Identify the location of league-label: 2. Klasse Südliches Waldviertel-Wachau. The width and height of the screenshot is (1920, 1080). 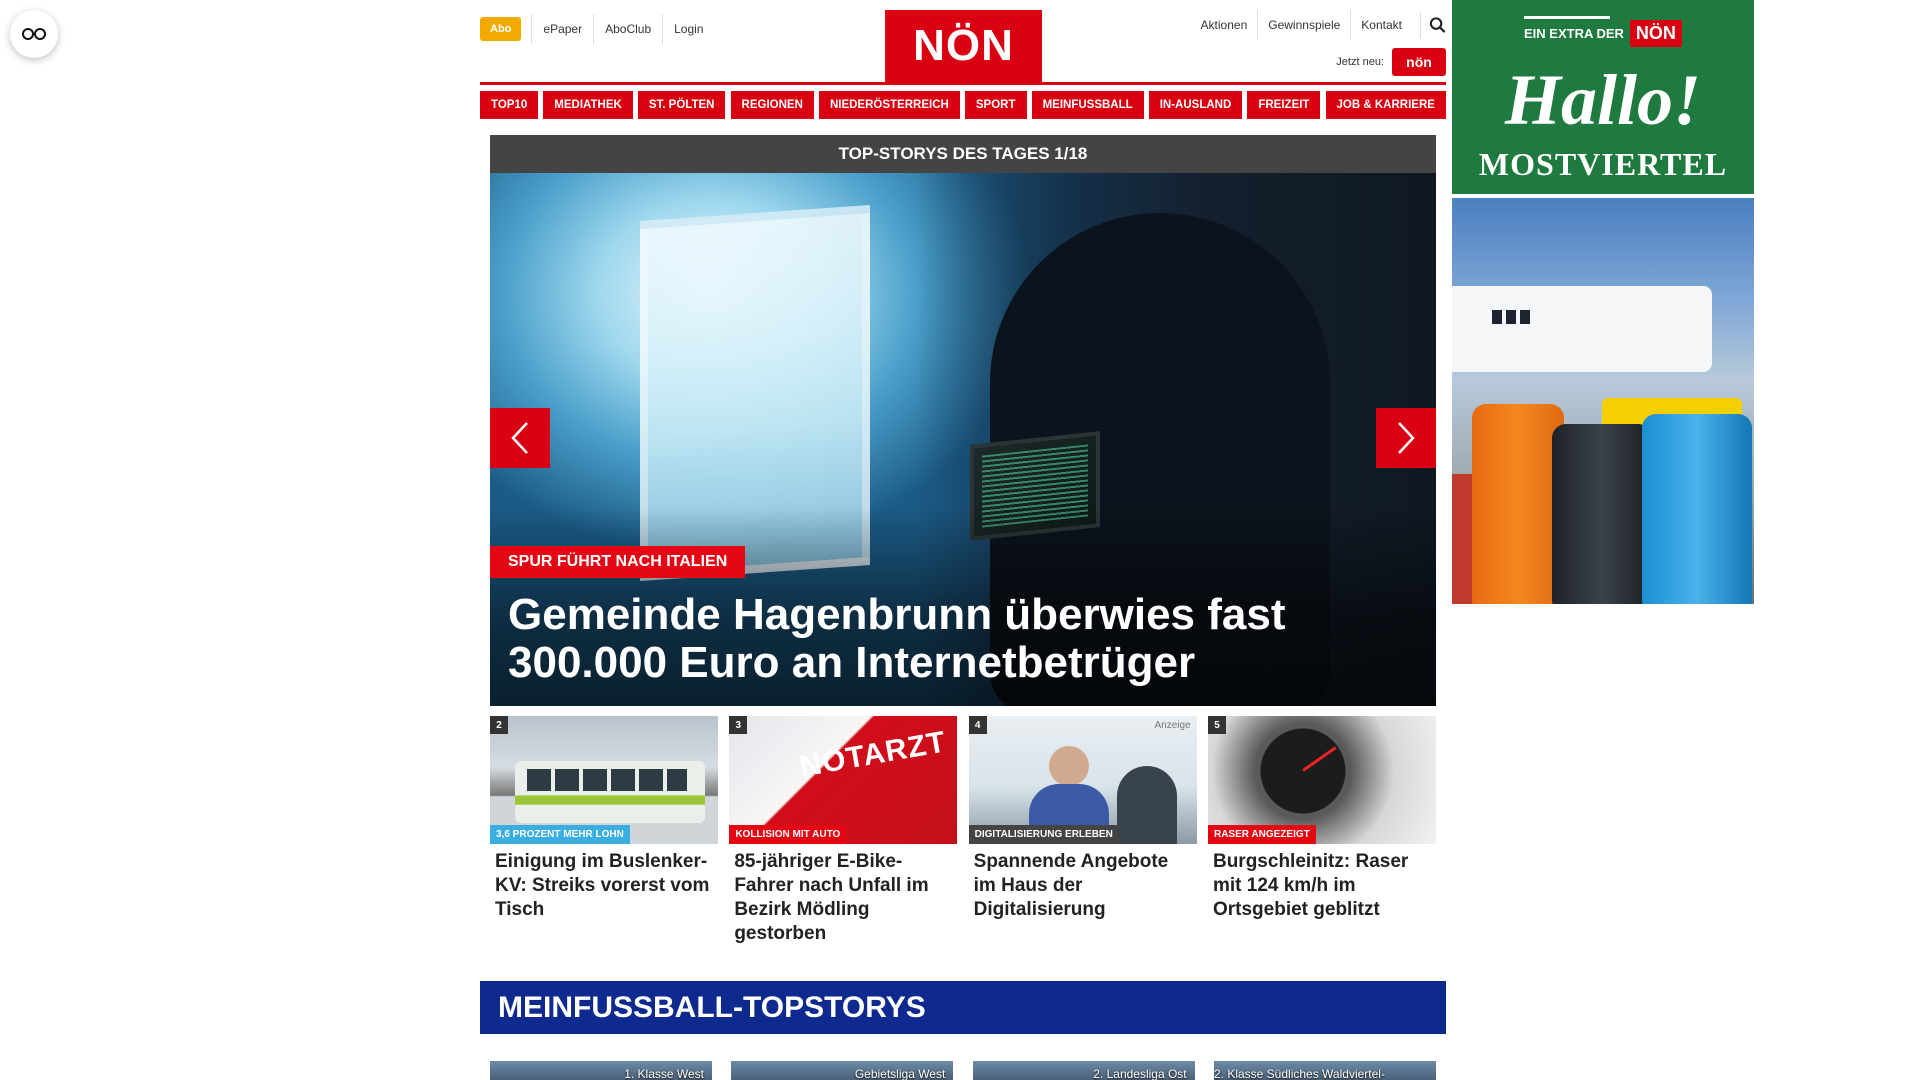
(1299, 1073).